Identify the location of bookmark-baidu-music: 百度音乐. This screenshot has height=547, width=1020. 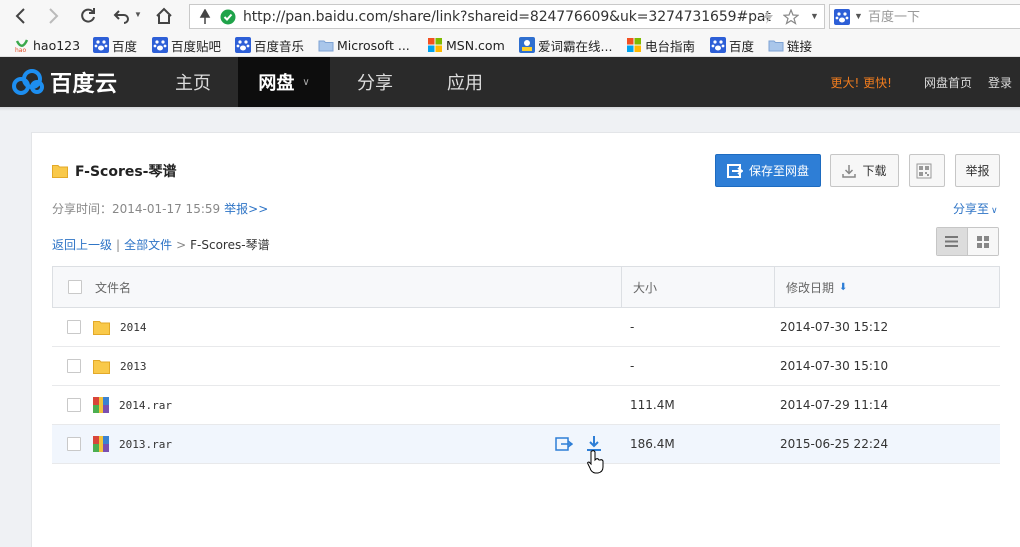
(269, 45).